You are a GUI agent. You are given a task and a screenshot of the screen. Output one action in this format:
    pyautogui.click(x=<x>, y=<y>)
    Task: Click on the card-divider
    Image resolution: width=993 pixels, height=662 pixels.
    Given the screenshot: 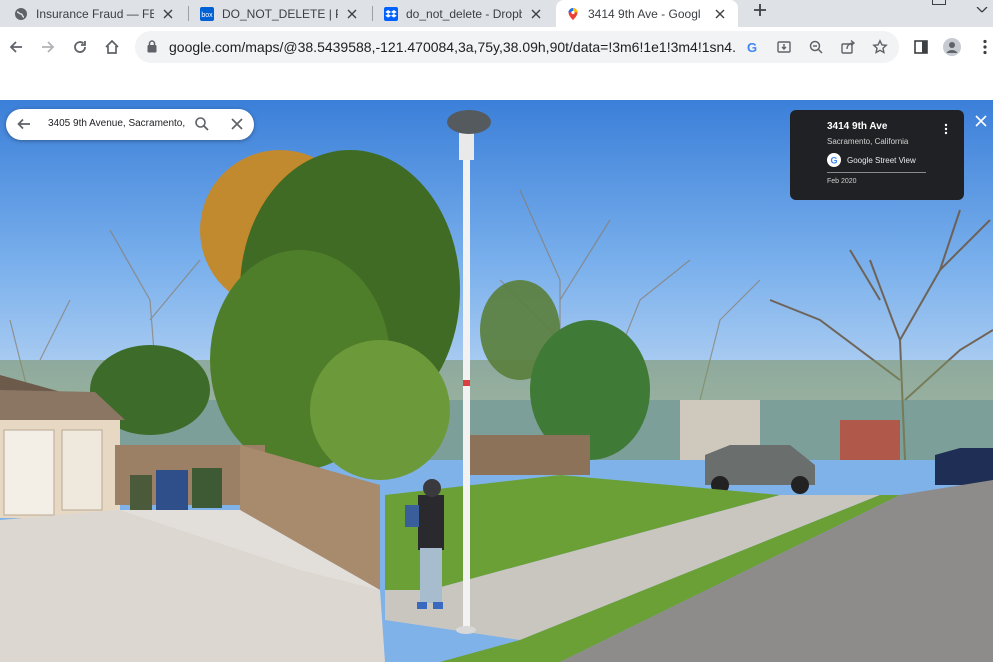 What is the action you would take?
    pyautogui.click(x=876, y=172)
    